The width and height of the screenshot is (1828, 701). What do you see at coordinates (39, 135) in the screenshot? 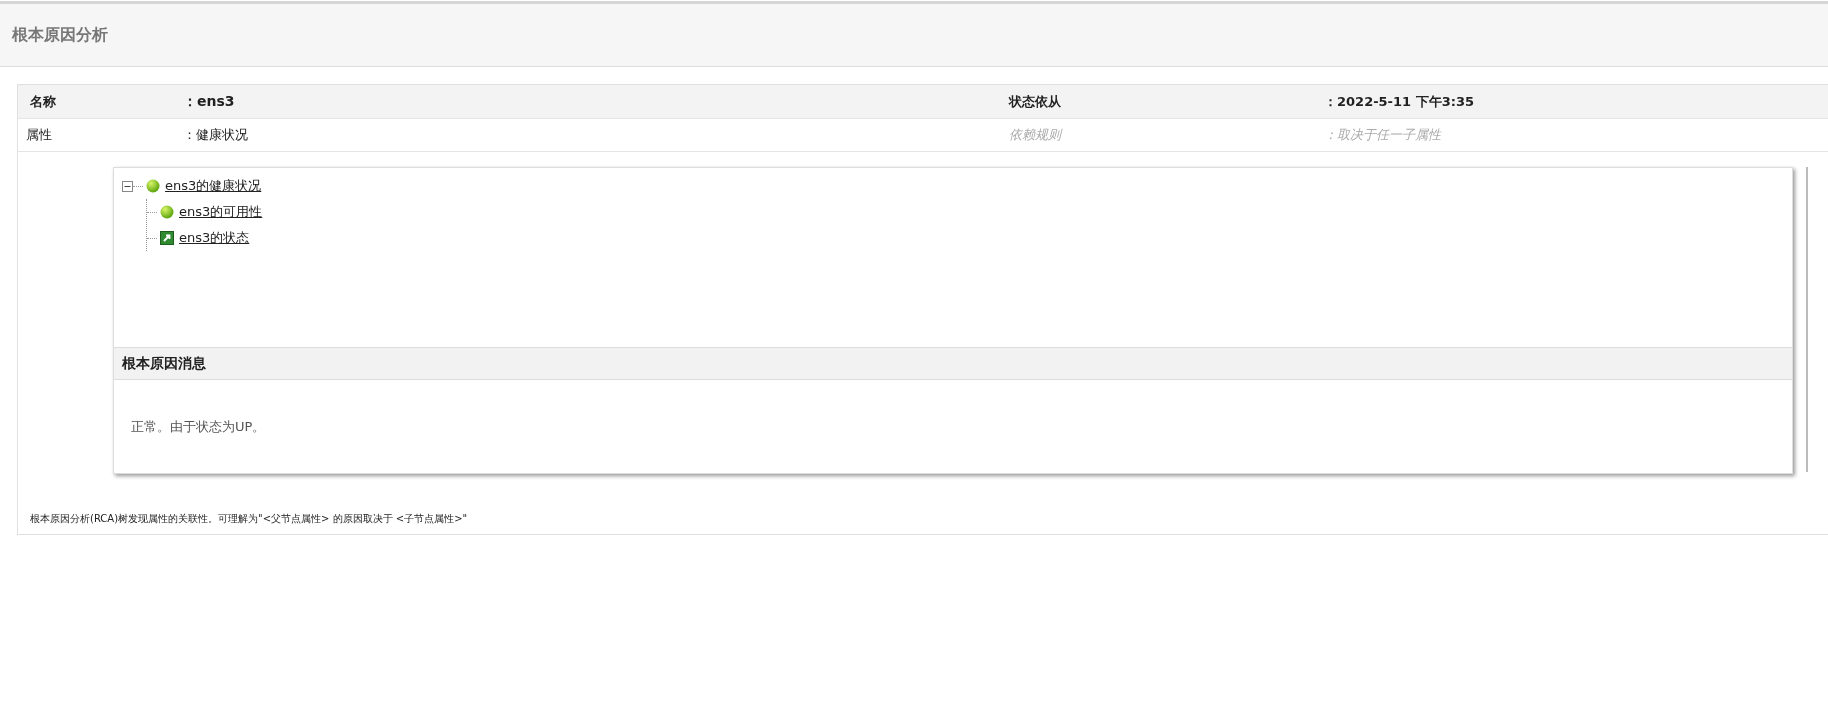
I see `field-label: 属性` at bounding box center [39, 135].